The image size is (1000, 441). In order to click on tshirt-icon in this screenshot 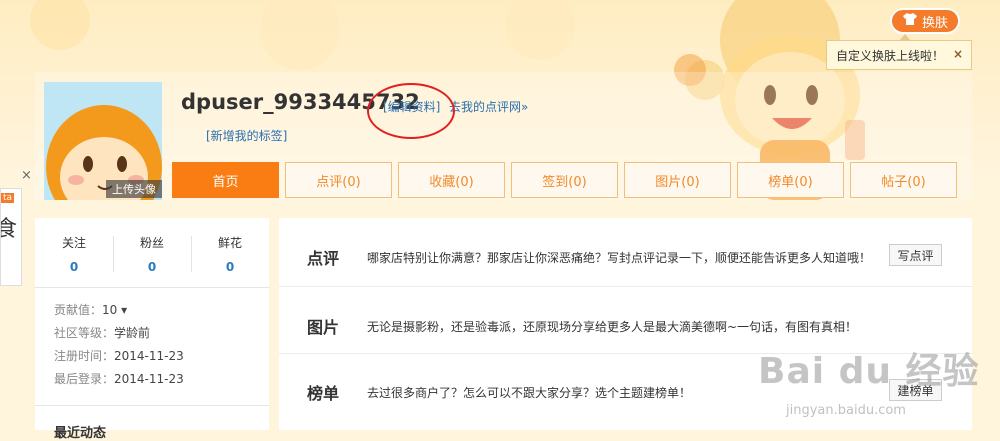, I will do `click(910, 21)`.